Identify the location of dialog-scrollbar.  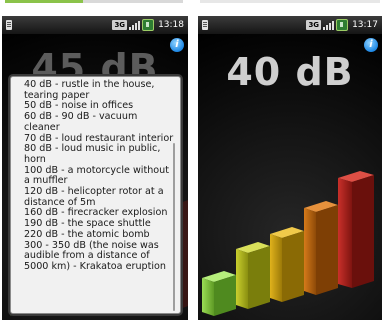
(174, 227).